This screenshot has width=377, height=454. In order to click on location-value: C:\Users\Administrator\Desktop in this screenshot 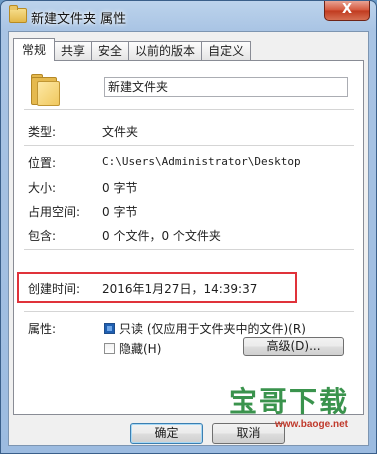, I will do `click(201, 161)`.